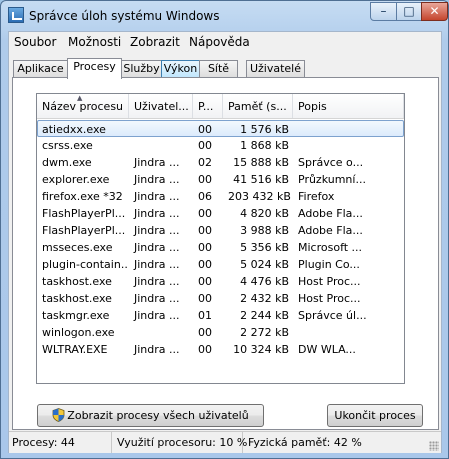 This screenshot has width=449, height=459. What do you see at coordinates (264, 145) in the screenshot?
I see `process-memory-cell: 1 868 kB` at bounding box center [264, 145].